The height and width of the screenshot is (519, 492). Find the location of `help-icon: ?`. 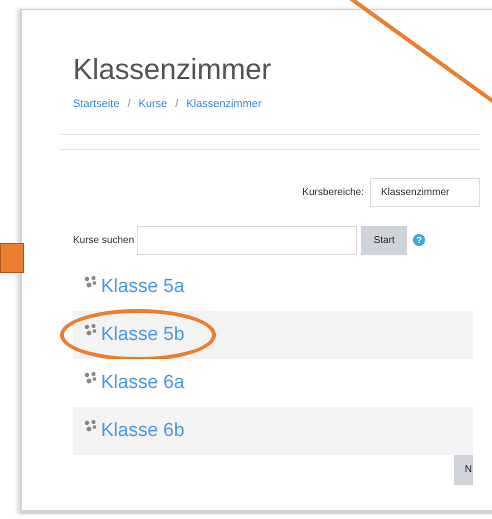

help-icon: ? is located at coordinates (419, 240).